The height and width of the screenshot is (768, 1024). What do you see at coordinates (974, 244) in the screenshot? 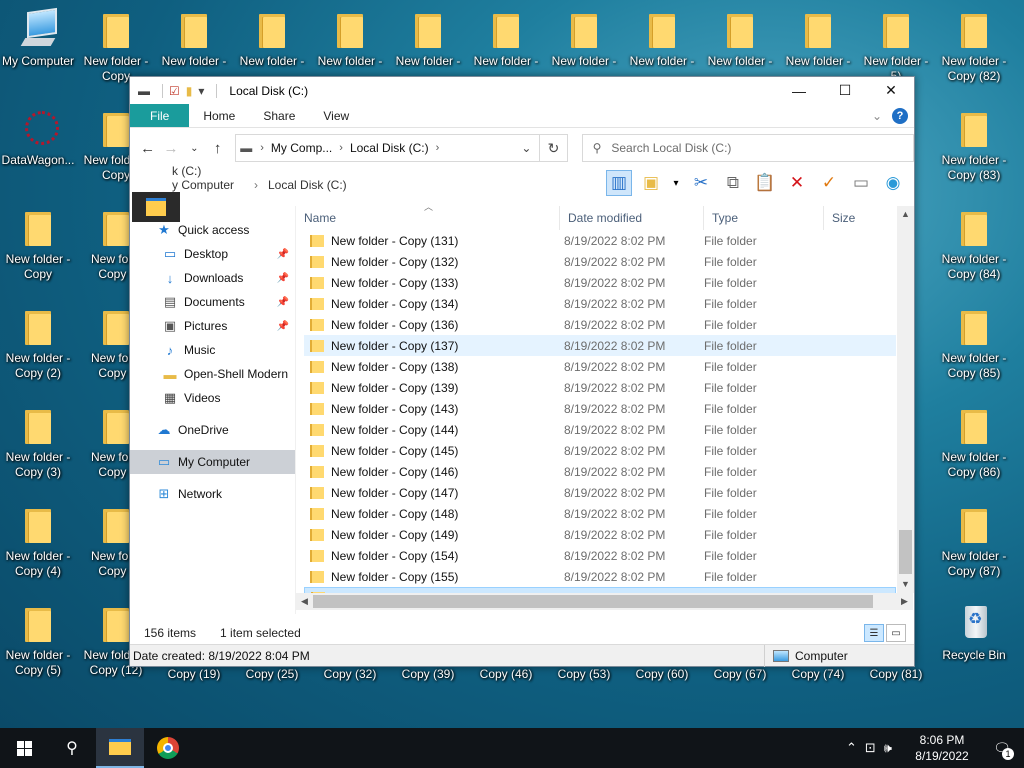
I see `desktop-folder-item: New folder - Copy (84)` at bounding box center [974, 244].